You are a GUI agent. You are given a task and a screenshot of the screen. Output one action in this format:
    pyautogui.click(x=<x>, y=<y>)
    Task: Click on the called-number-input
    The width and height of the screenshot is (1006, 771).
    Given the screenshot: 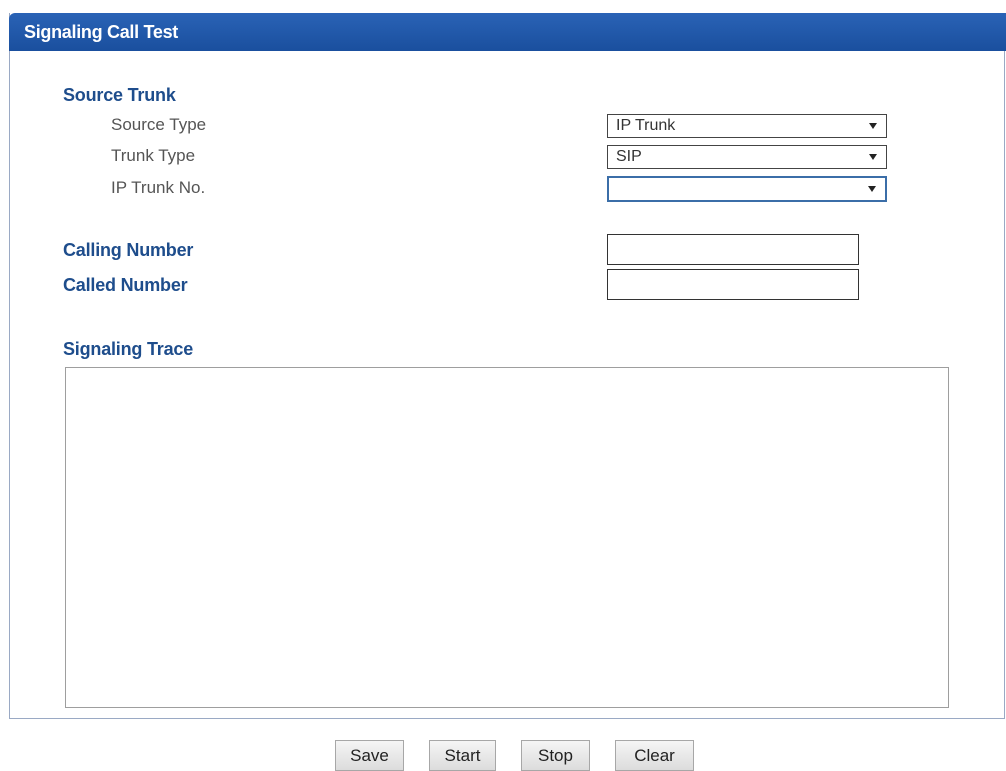 What is the action you would take?
    pyautogui.click(x=733, y=284)
    